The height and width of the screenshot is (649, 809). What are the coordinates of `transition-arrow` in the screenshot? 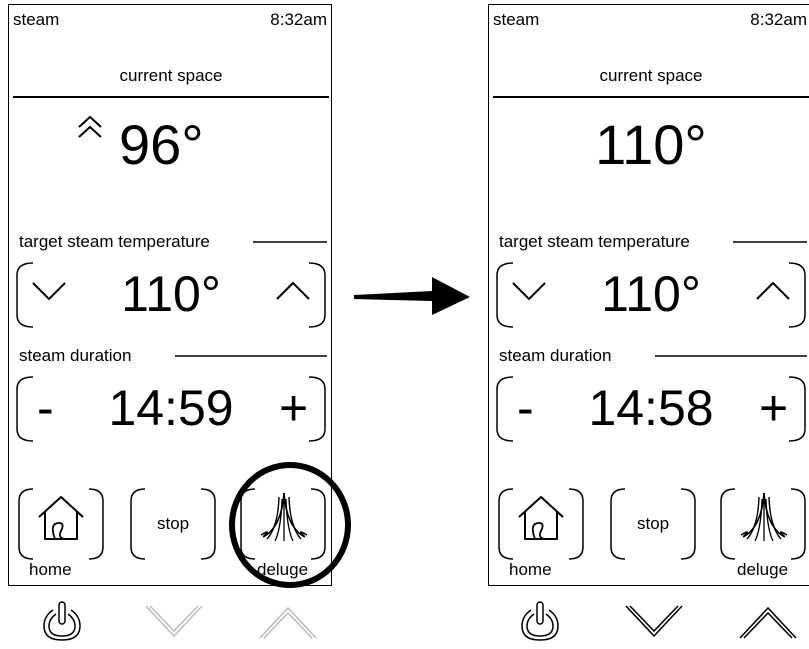 It's located at (412, 296).